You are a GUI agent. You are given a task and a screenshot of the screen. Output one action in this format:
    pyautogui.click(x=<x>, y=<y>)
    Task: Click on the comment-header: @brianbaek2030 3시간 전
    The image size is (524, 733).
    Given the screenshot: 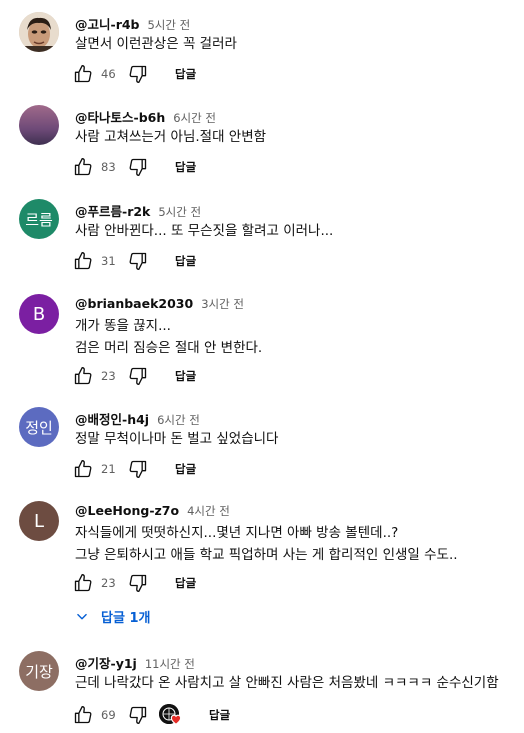 What is the action you would take?
    pyautogui.click(x=159, y=304)
    